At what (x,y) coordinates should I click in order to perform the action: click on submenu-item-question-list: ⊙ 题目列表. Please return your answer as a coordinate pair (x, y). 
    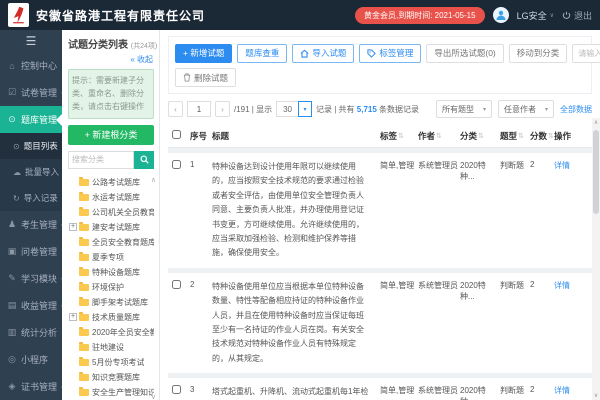
    Looking at the image, I should click on (31, 146).